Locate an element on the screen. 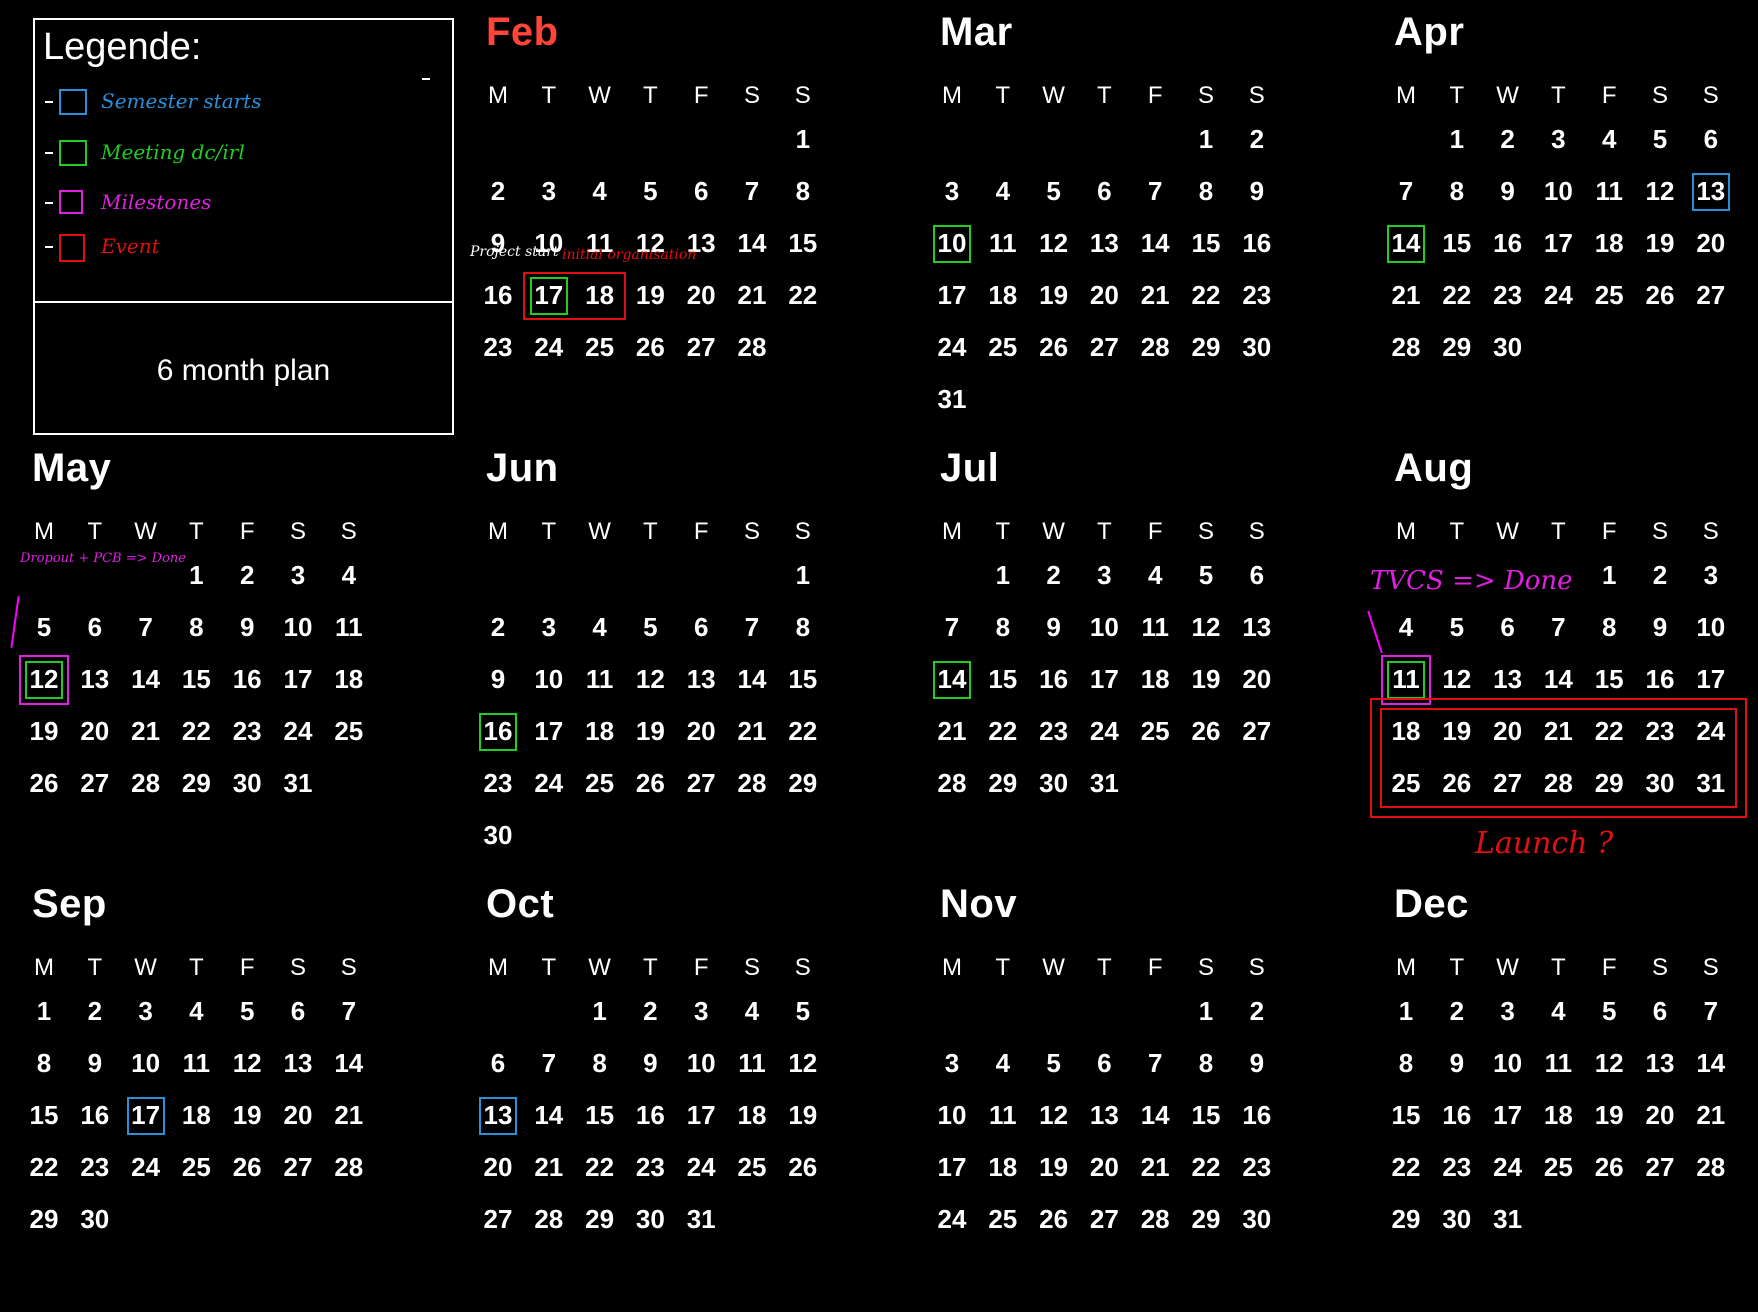  day-cell: 2 is located at coordinates (1457, 1011).